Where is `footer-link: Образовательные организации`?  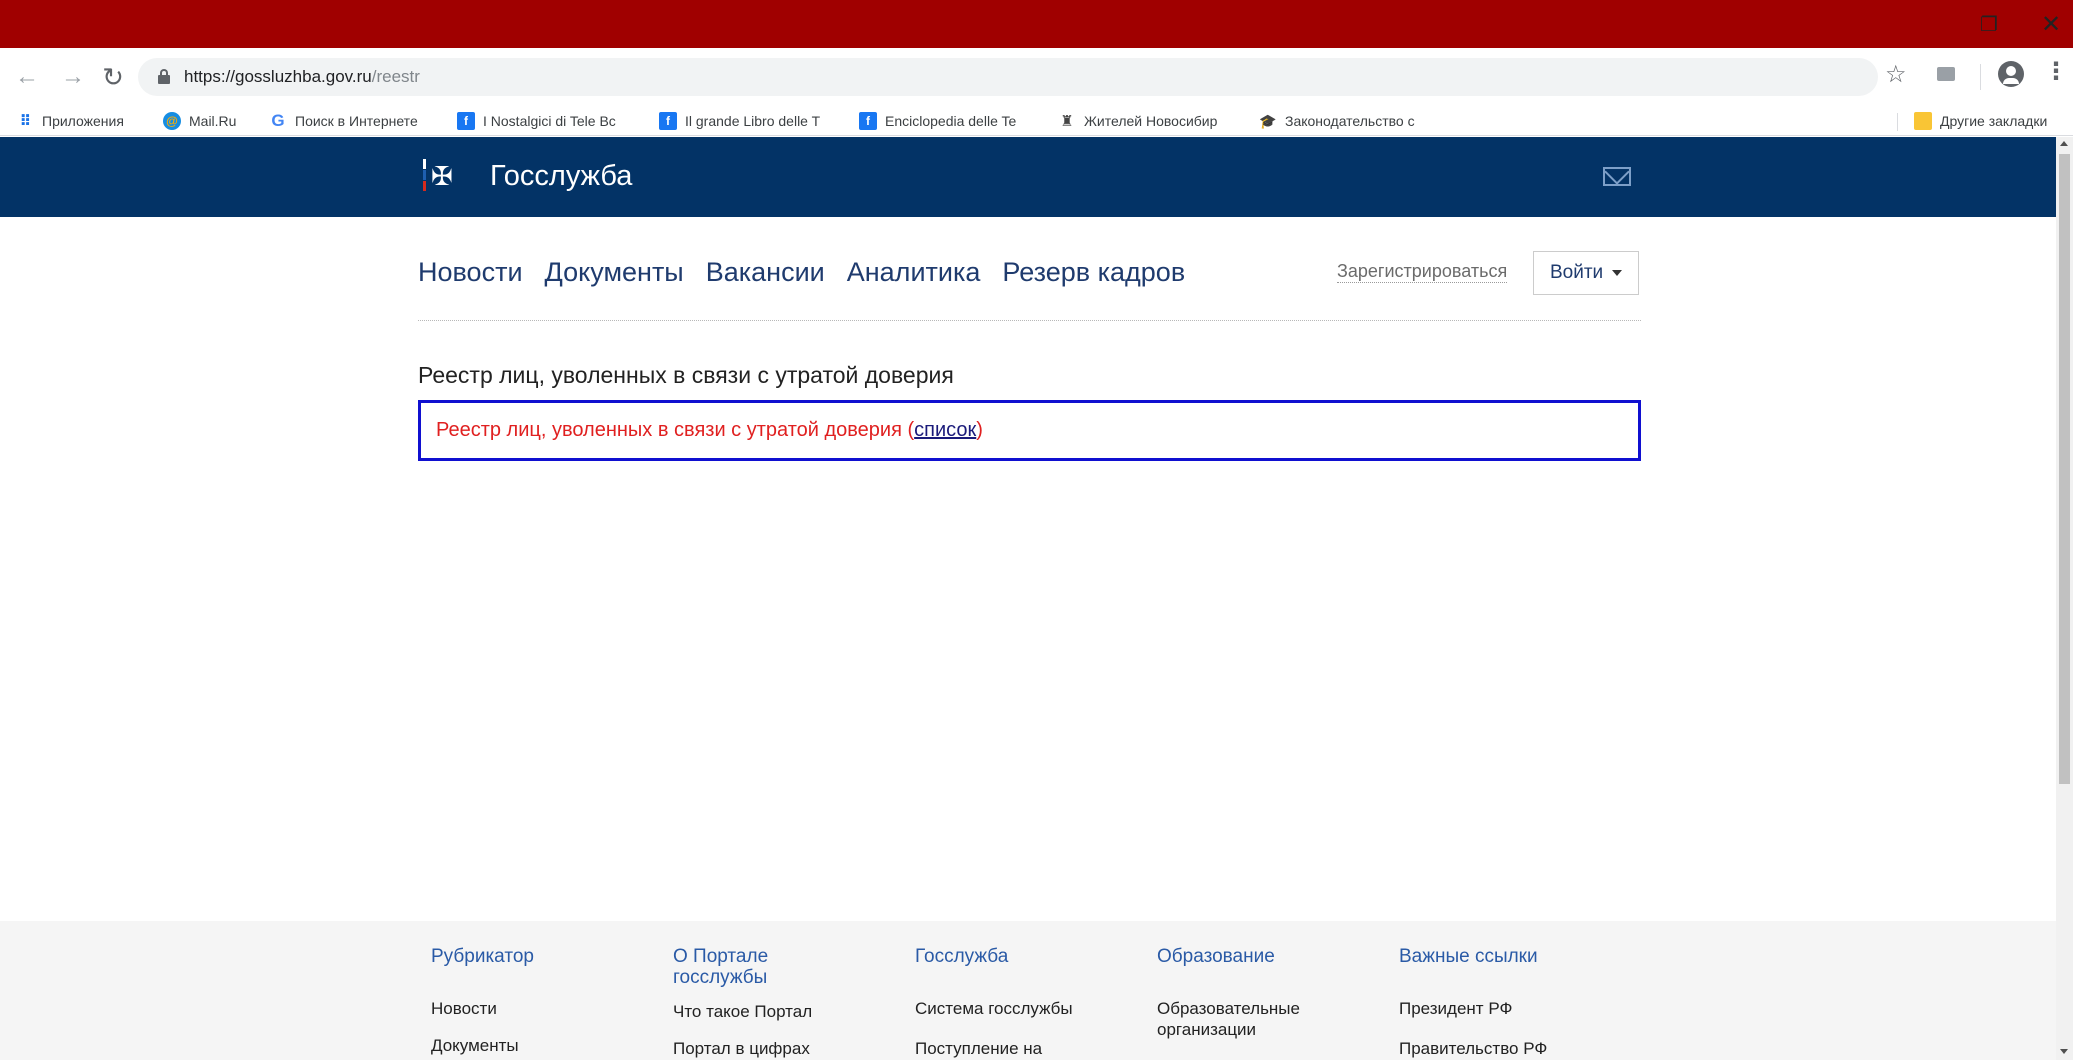
footer-link: Образовательные организации is located at coordinates (1242, 1019).